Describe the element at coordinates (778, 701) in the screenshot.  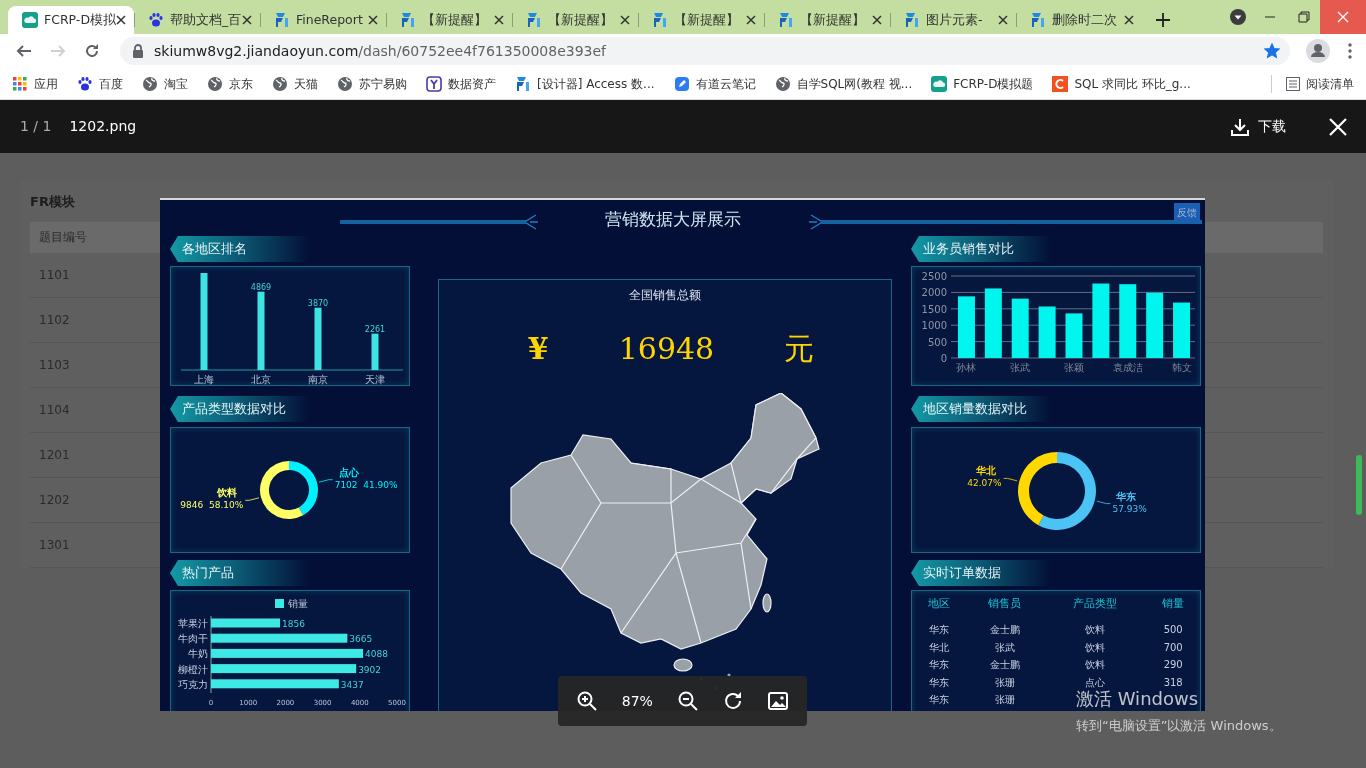
I see `image-icon` at that location.